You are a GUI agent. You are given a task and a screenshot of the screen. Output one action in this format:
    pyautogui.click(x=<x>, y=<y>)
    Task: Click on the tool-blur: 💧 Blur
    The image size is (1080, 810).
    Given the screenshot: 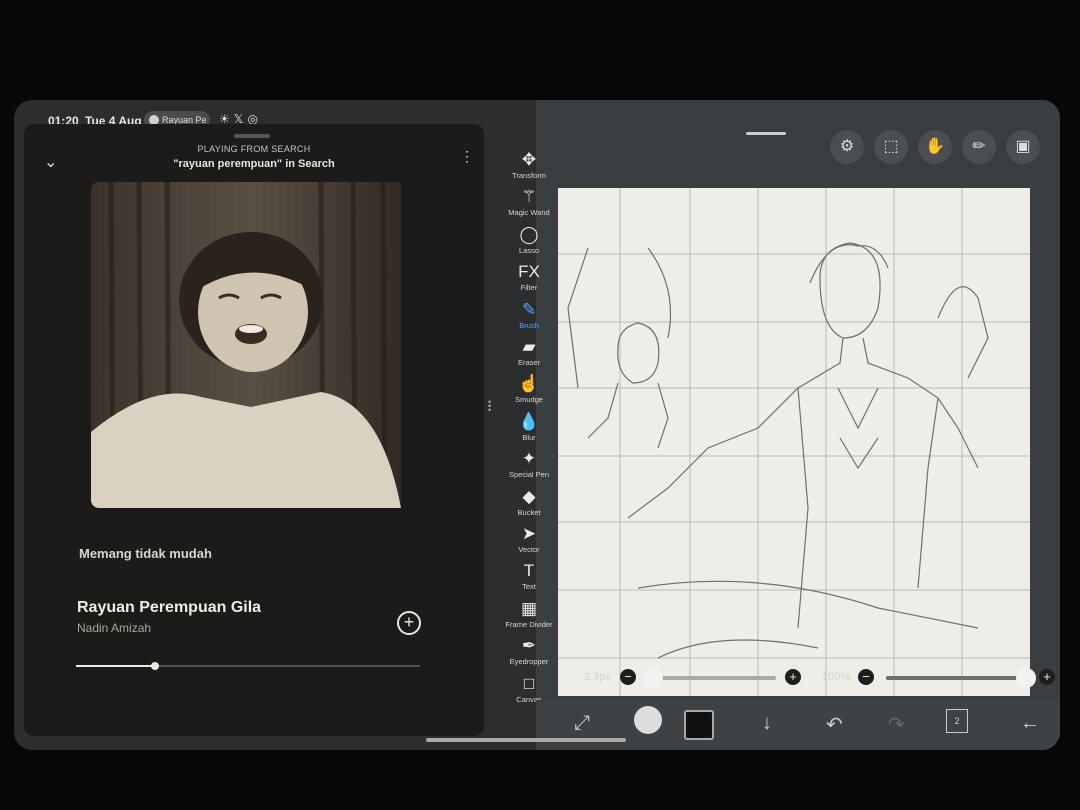 What is the action you would take?
    pyautogui.click(x=529, y=427)
    